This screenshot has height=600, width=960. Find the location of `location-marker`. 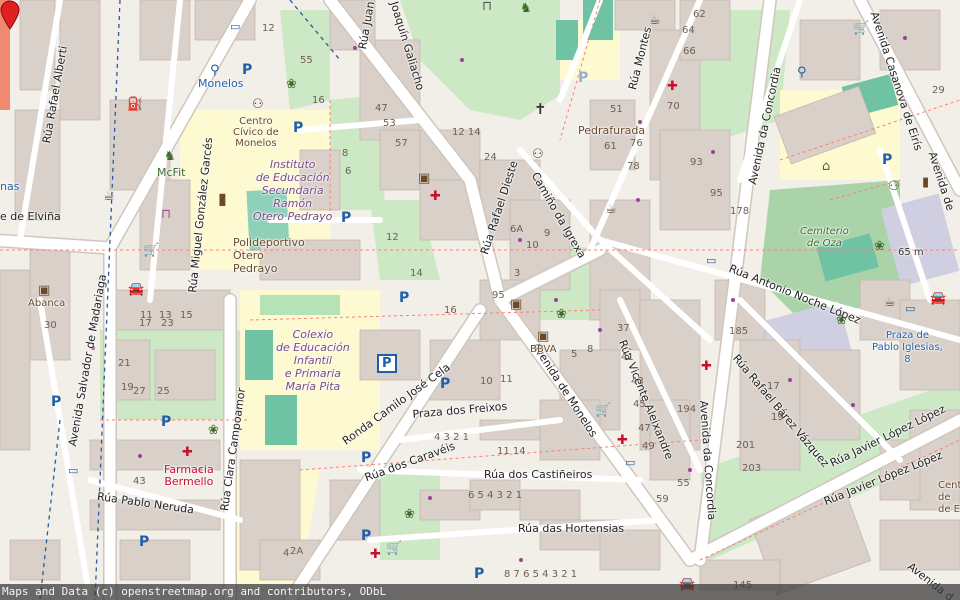

location-marker is located at coordinates (10, 15).